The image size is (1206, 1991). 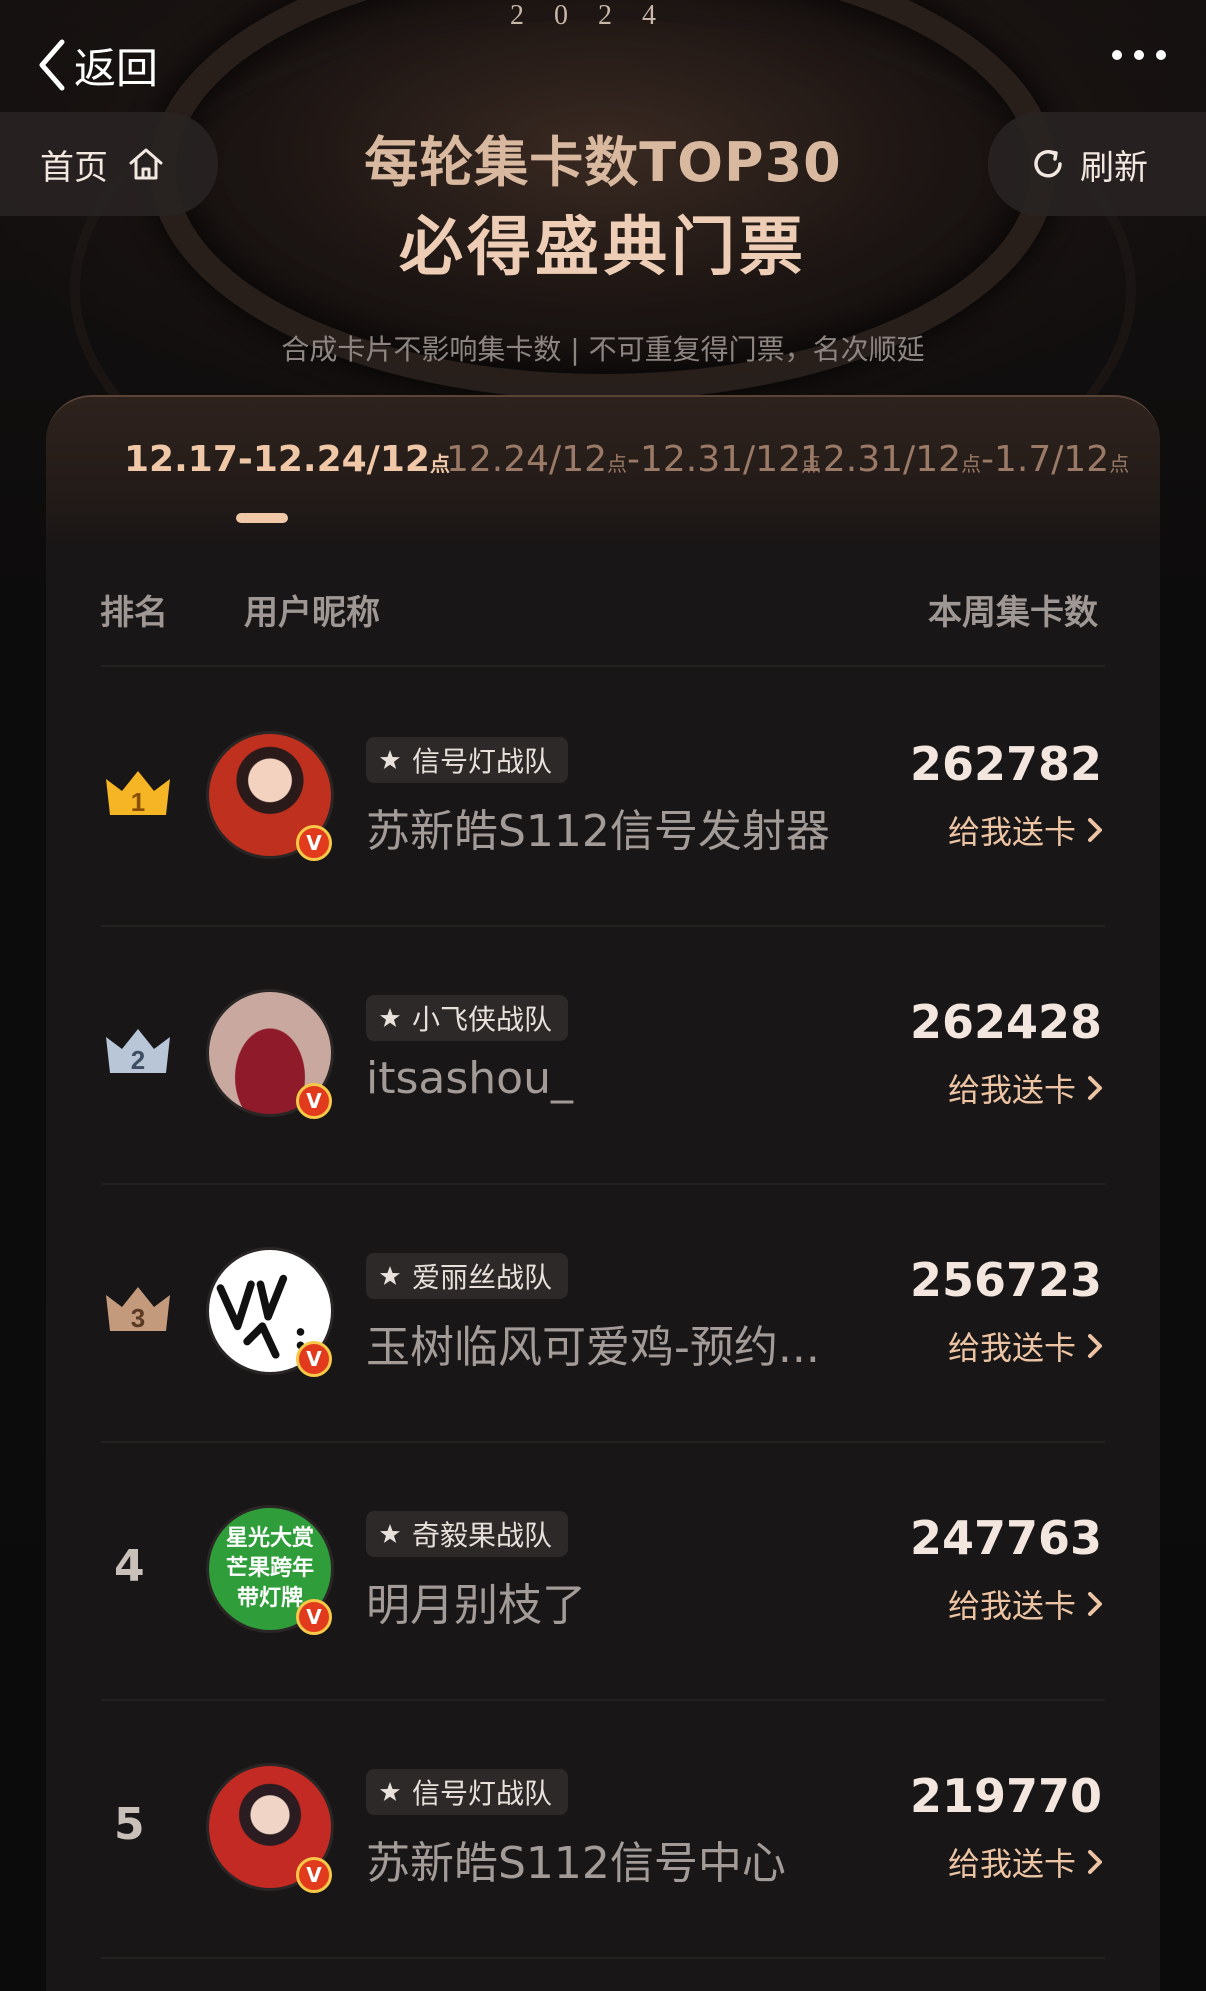 I want to click on card-count: 247763, so click(x=1005, y=1538).